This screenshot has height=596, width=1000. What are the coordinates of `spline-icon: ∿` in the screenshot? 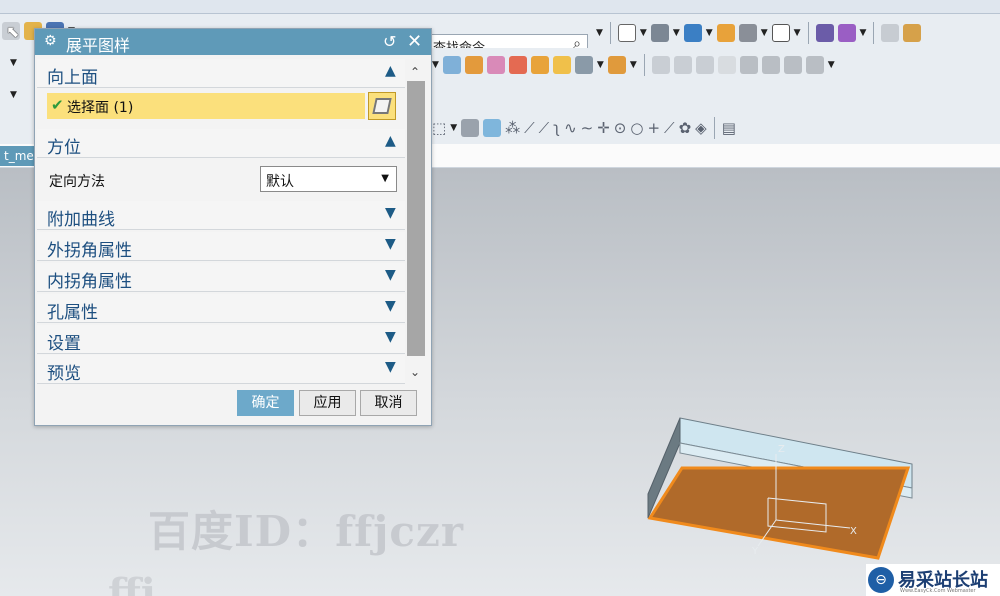 It's located at (570, 128).